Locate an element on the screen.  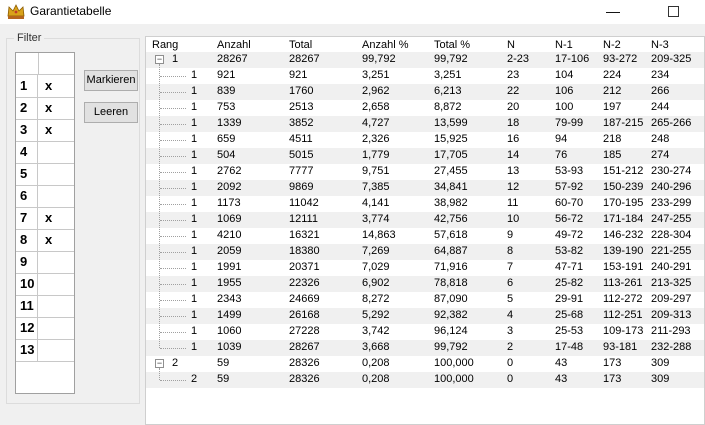
n3-cell: 309 is located at coordinates (660, 363).